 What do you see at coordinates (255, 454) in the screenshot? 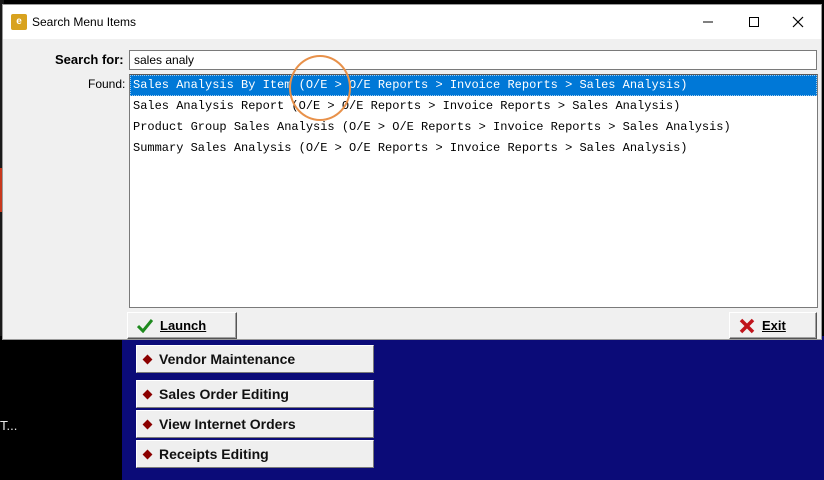
I see `receipts-editing-button: Receipts Editing` at bounding box center [255, 454].